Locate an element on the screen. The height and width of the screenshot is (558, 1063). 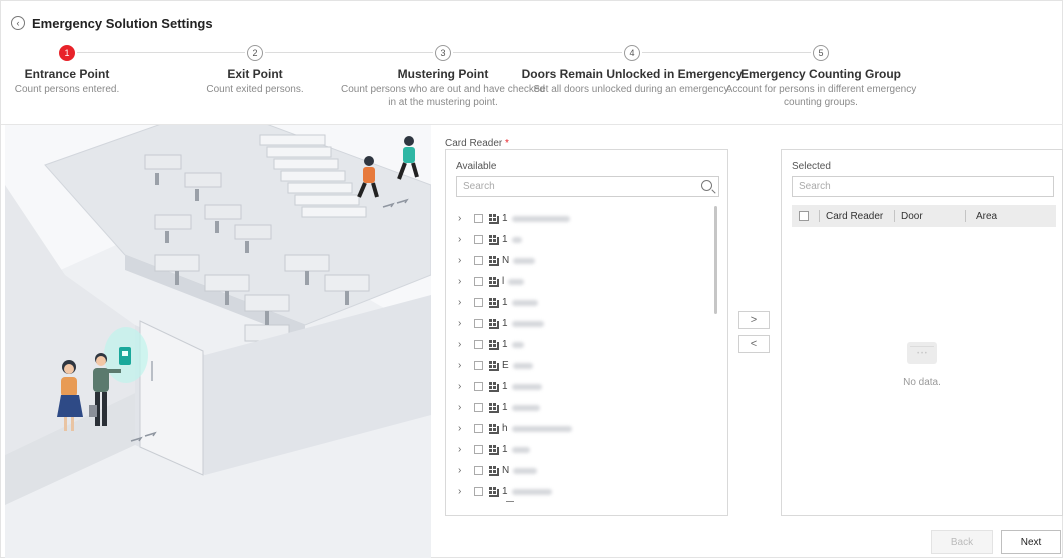
tree-scrollbar is located at coordinates (715, 260).